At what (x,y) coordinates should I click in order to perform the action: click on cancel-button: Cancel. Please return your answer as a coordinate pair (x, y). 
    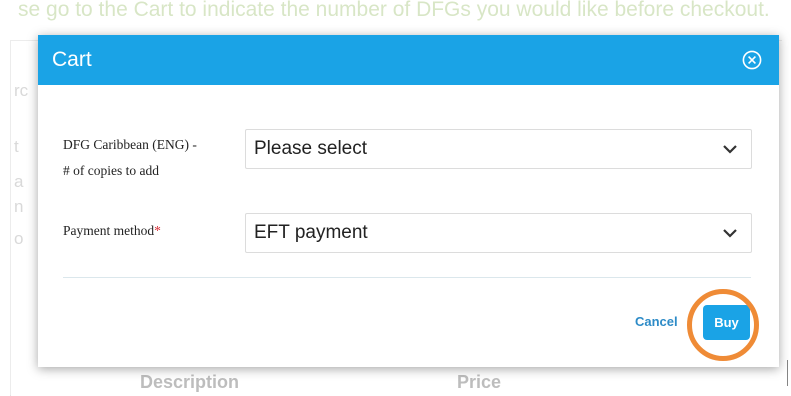
    Looking at the image, I should click on (656, 321).